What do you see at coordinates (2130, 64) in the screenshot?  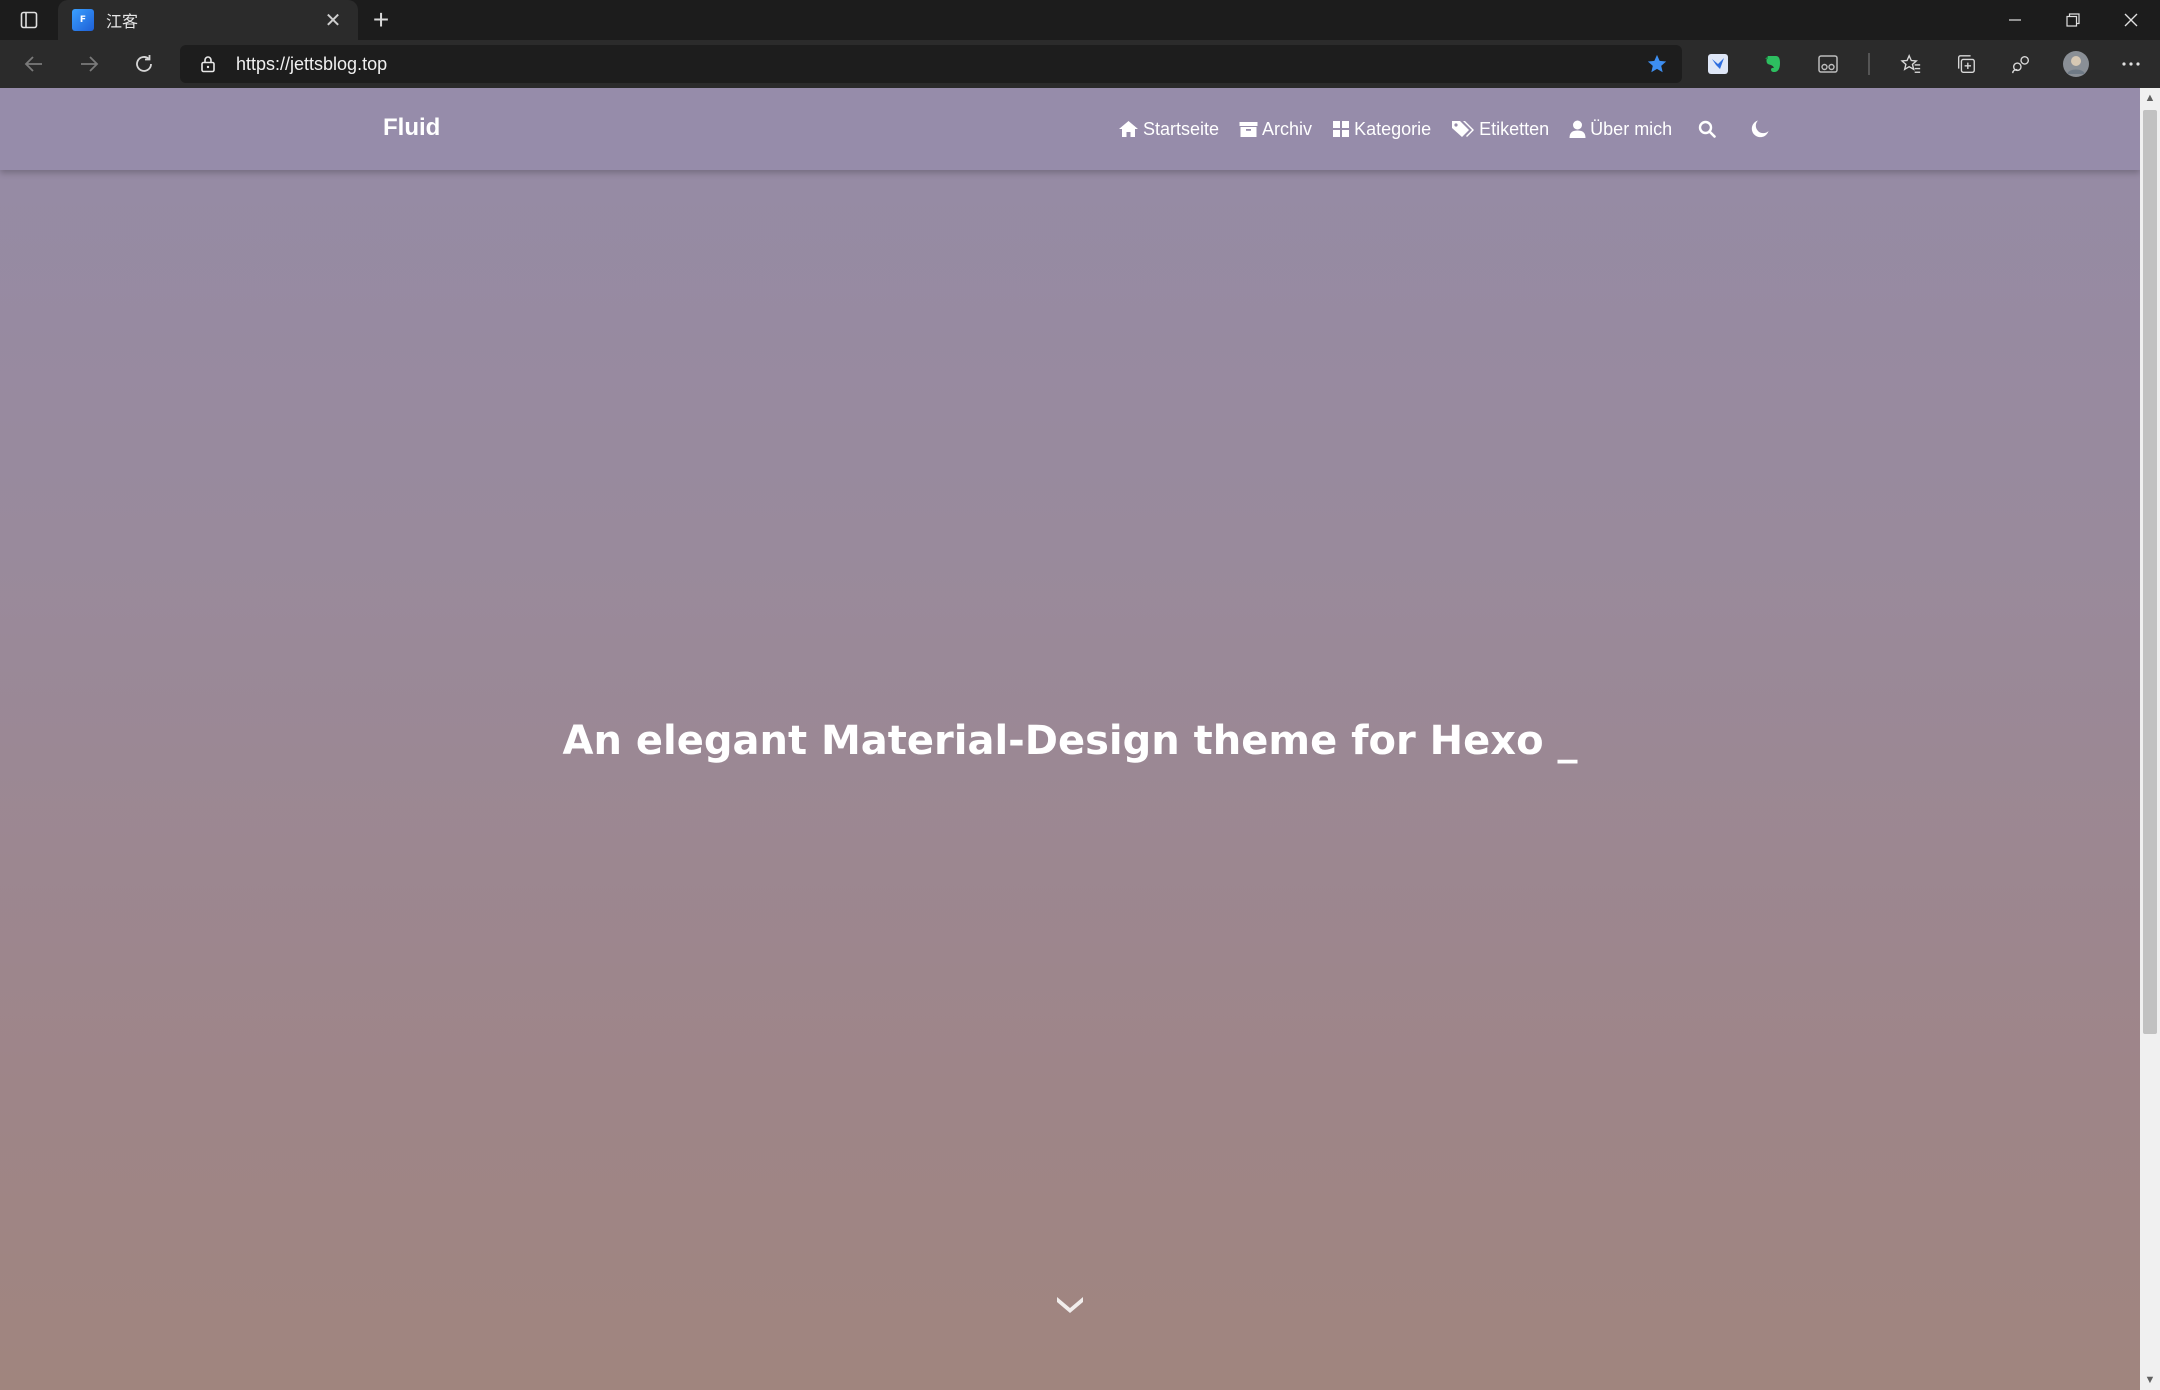 I see `more-menu-icon` at bounding box center [2130, 64].